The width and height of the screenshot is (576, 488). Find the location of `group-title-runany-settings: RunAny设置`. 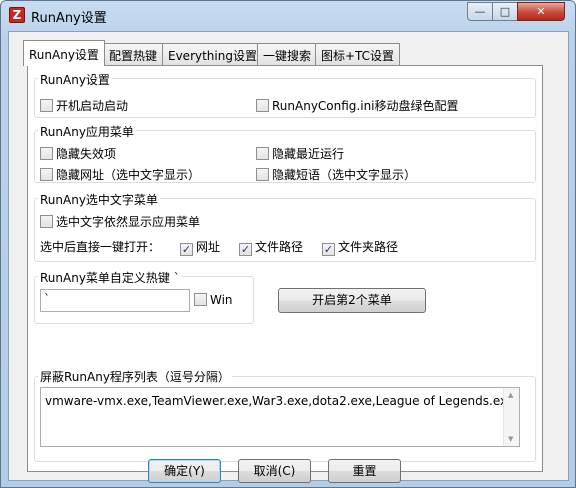

group-title-runany-settings: RunAny设置 is located at coordinates (75, 79).